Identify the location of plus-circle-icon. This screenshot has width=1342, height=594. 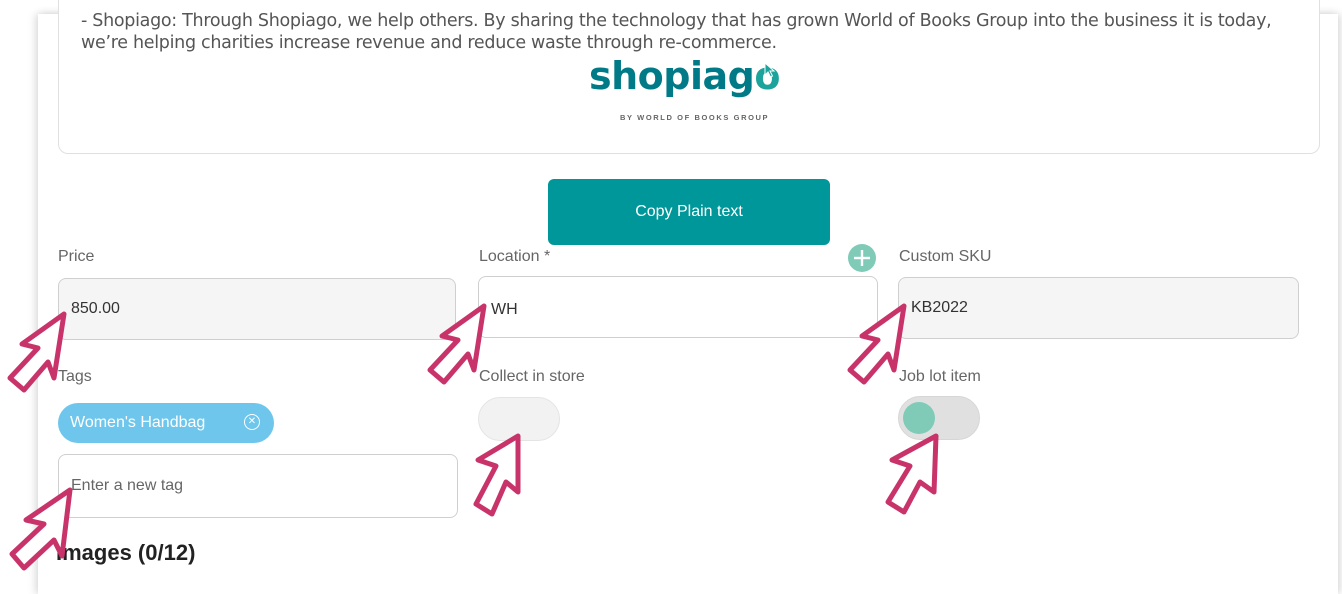
(862, 258).